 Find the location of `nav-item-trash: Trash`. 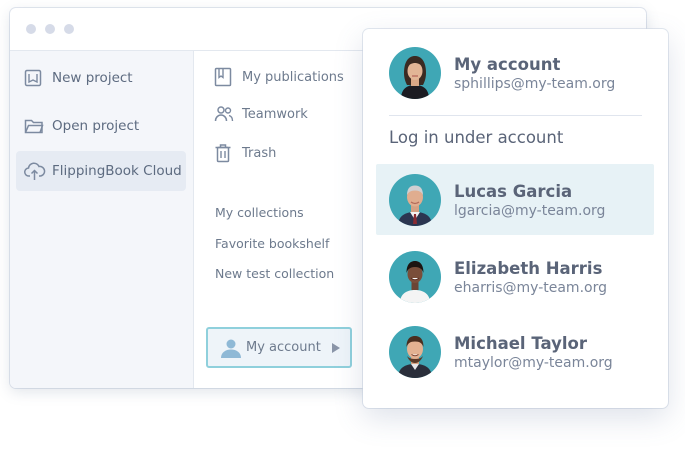

nav-item-trash: Trash is located at coordinates (245, 153).